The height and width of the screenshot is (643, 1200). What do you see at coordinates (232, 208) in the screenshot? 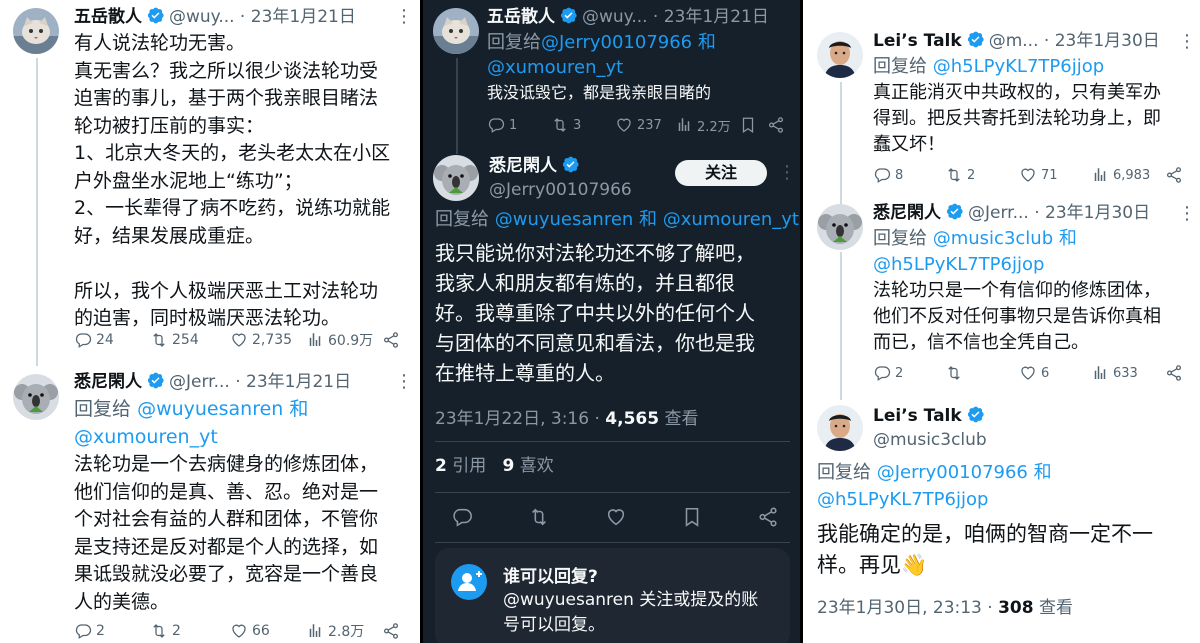
I see `tweet-line: 2、一长辈得了病不吃药，说练功就能` at bounding box center [232, 208].